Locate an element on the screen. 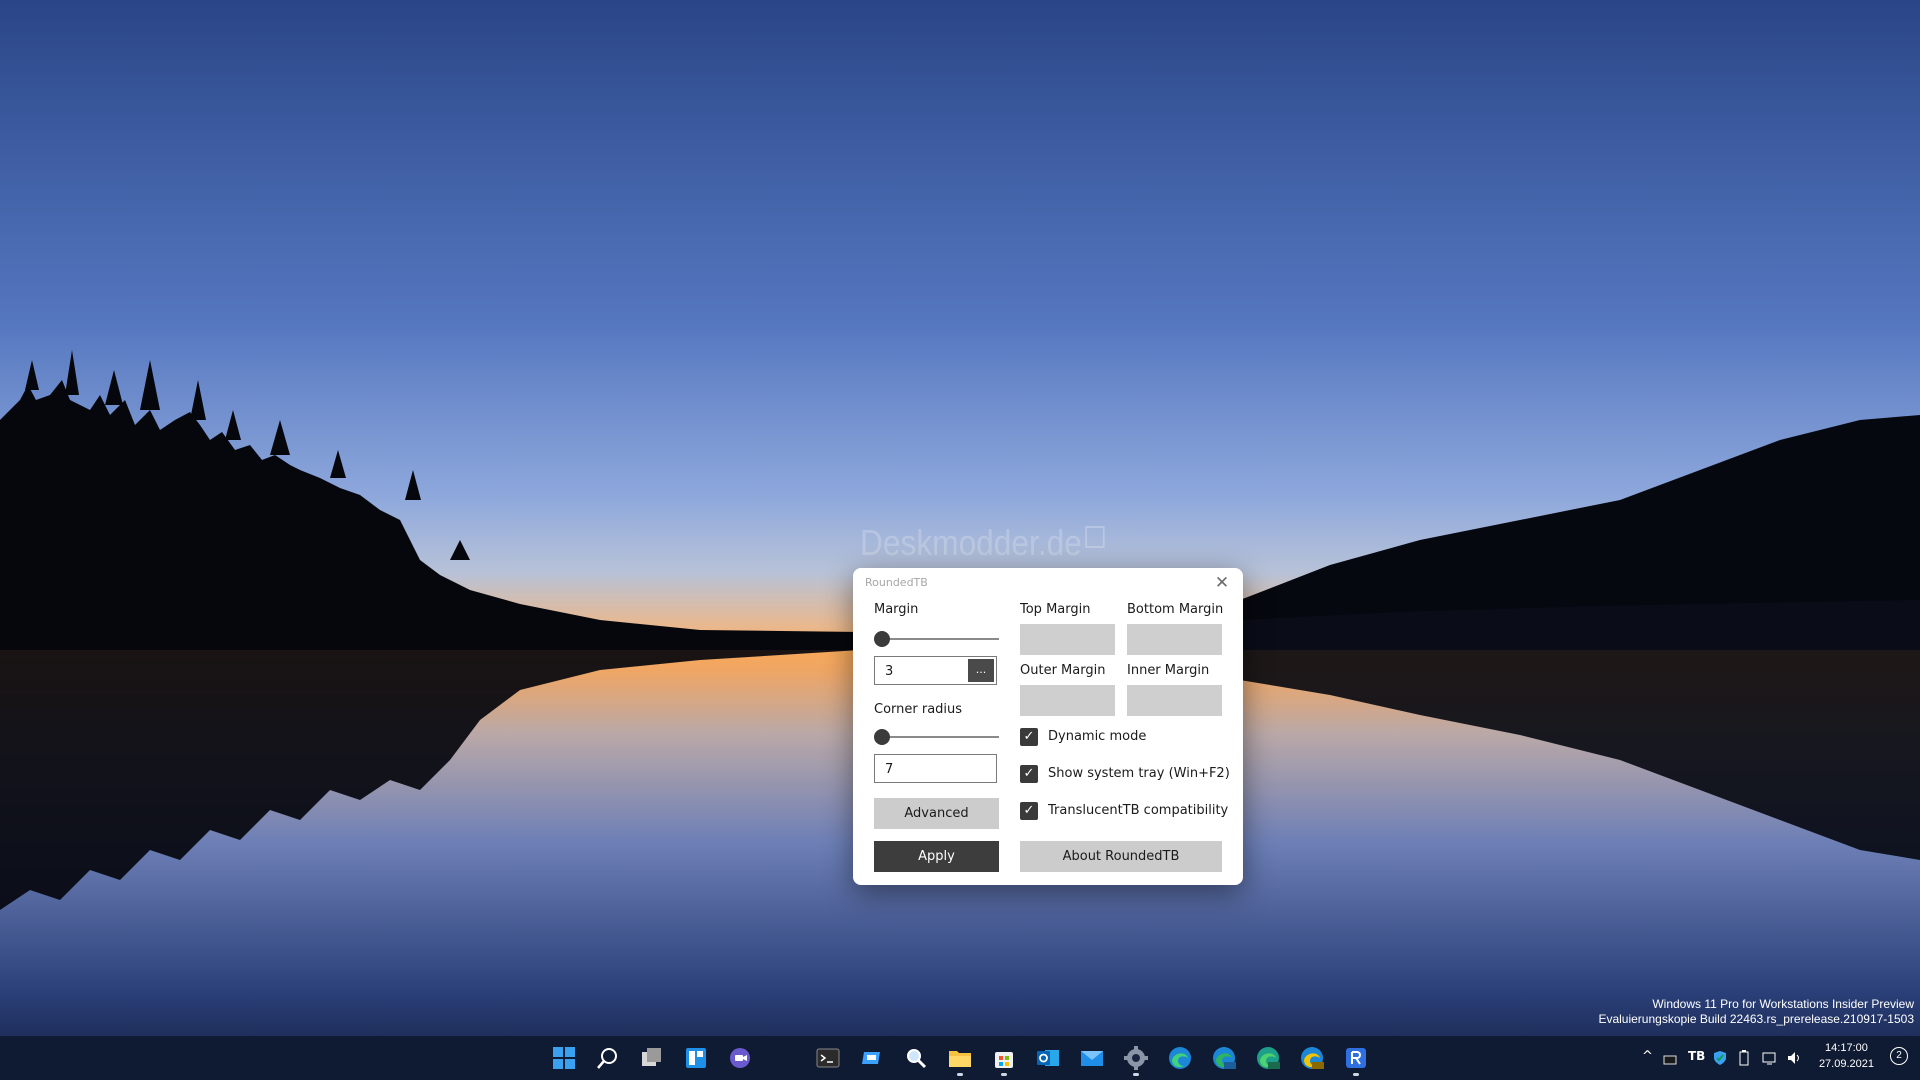 The width and height of the screenshot is (1920, 1080). margin-label: Margin is located at coordinates (896, 609).